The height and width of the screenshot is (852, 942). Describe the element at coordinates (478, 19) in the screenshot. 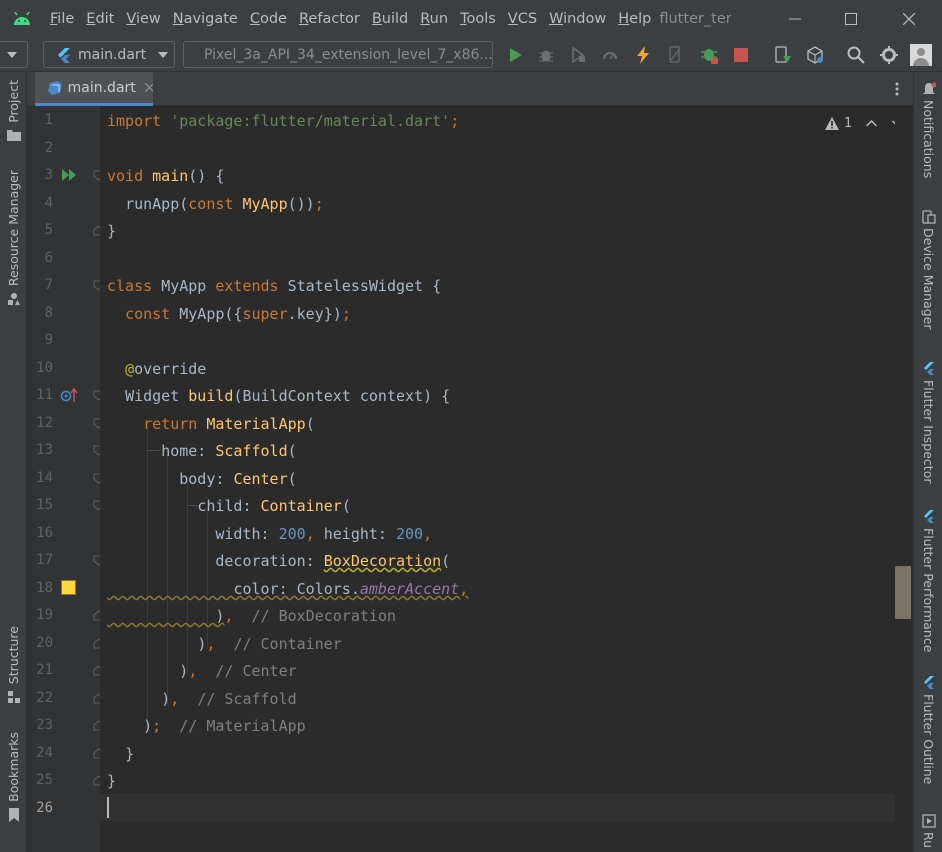

I see `menu-tools: Tools` at that location.